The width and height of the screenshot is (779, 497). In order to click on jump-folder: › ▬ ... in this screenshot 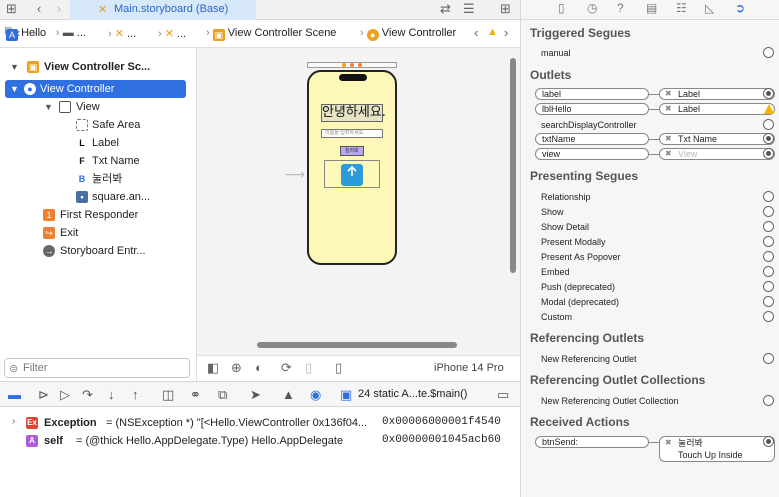, I will do `click(71, 33)`.